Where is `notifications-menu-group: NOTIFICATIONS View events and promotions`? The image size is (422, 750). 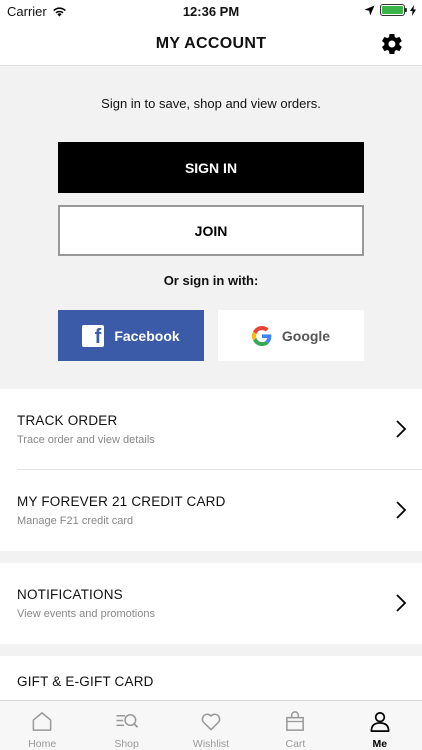
notifications-menu-group: NOTIFICATIONS View events and promotions is located at coordinates (211, 603).